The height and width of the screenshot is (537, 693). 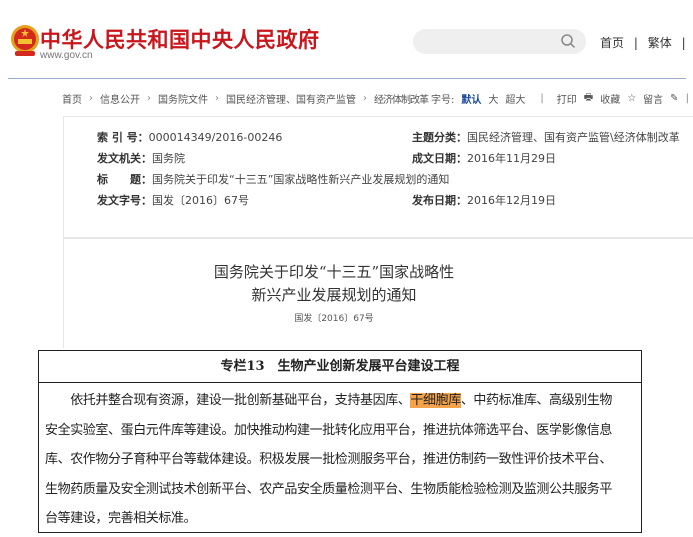 I want to click on breadcrumb-economy: 国民经济管理、国有资产监管, so click(x=291, y=98).